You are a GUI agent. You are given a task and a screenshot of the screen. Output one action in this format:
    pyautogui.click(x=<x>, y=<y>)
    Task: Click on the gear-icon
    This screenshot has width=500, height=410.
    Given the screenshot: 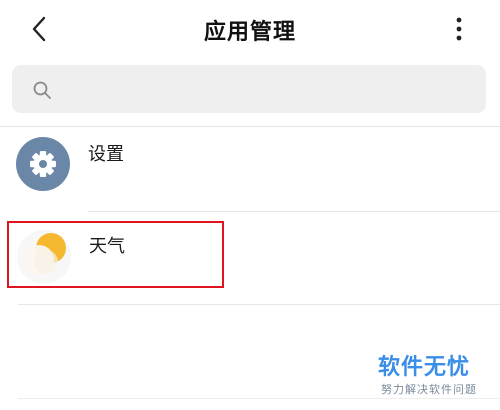 What is the action you would take?
    pyautogui.click(x=43, y=164)
    